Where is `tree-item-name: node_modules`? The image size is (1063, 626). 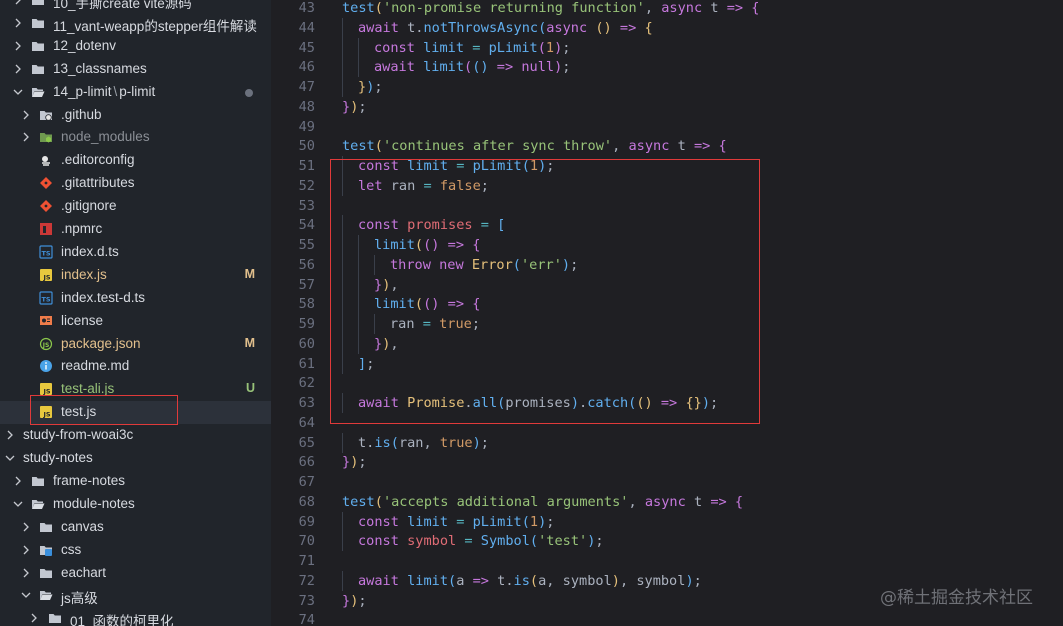 tree-item-name: node_modules is located at coordinates (105, 136).